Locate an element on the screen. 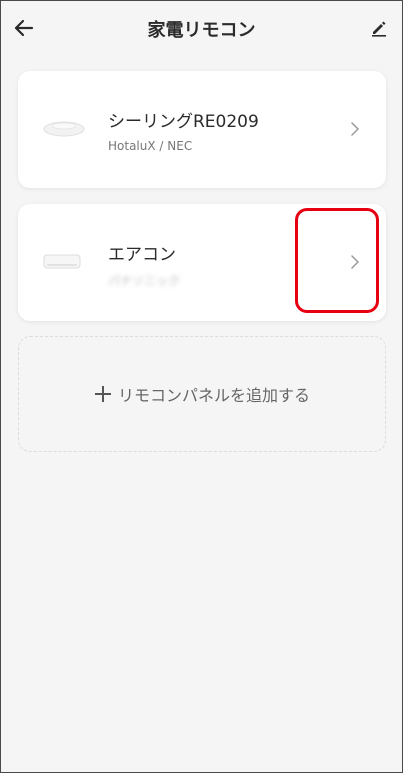  top-bar: 家電リモコン is located at coordinates (201, 29).